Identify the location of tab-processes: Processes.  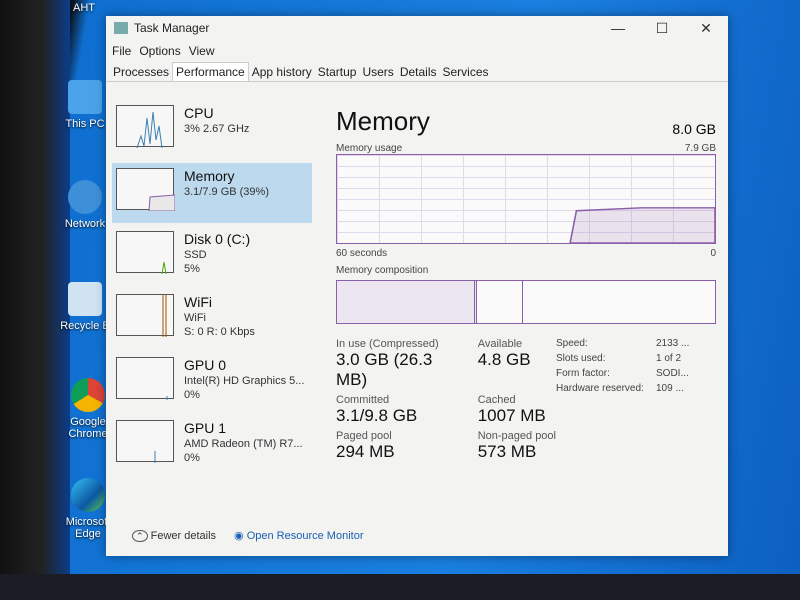
(141, 72).